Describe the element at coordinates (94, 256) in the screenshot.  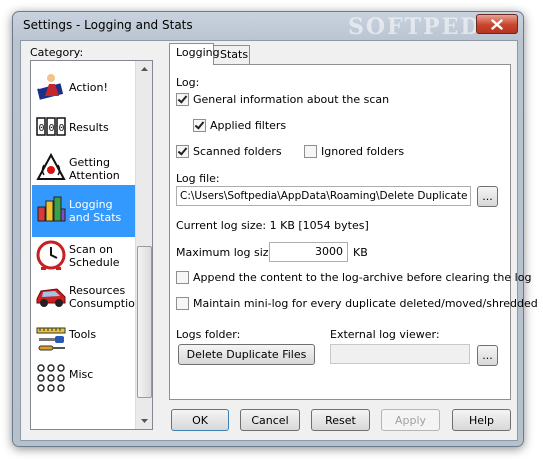
I see `category-label-schedule: Scan on Schedule` at that location.